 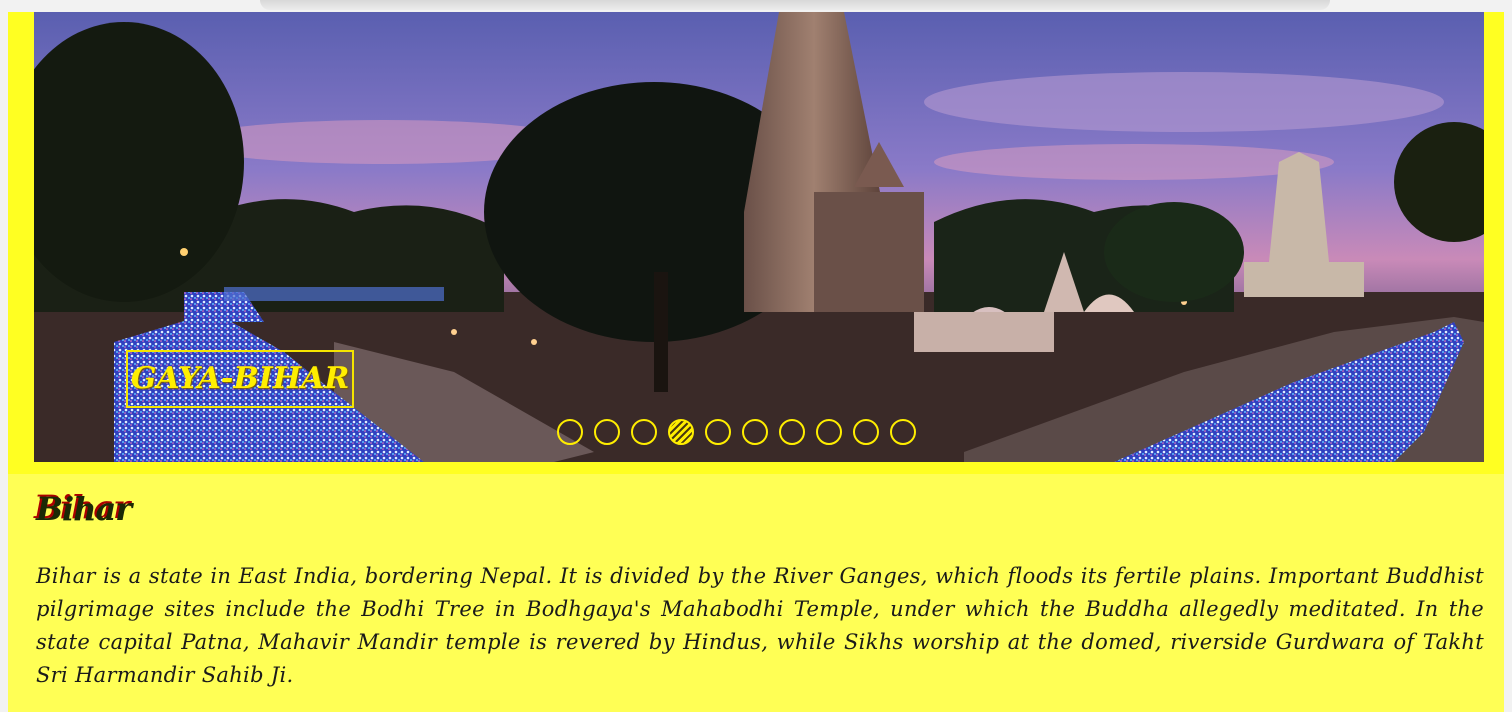 What do you see at coordinates (736, 434) in the screenshot?
I see `slider-pagination` at bounding box center [736, 434].